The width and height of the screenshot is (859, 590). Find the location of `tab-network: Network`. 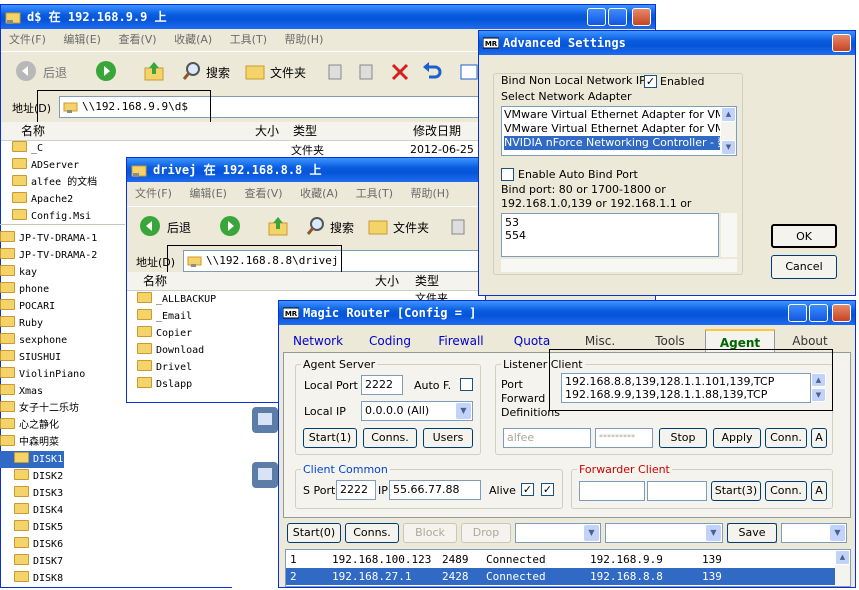

tab-network: Network is located at coordinates (318, 341).